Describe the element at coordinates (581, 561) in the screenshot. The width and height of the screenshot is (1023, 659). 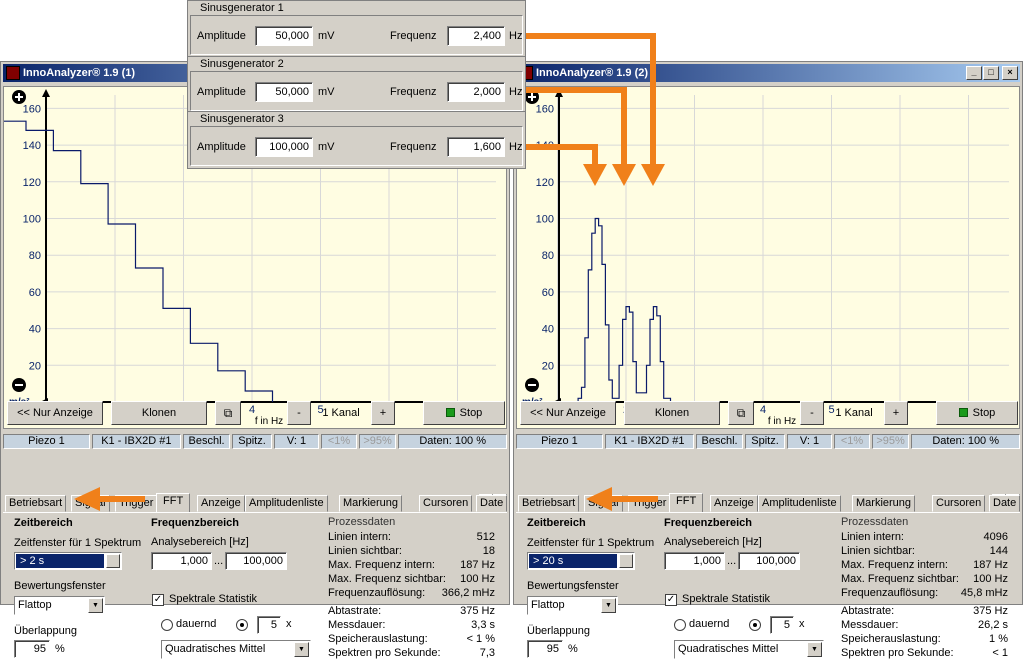
I see `zeitfenster-spinner: > 20 s` at that location.